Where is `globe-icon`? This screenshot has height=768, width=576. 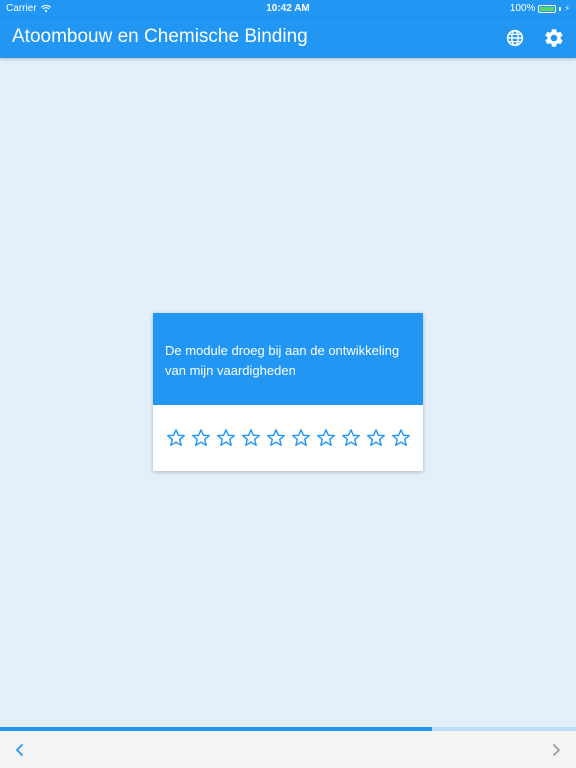
globe-icon is located at coordinates (515, 38).